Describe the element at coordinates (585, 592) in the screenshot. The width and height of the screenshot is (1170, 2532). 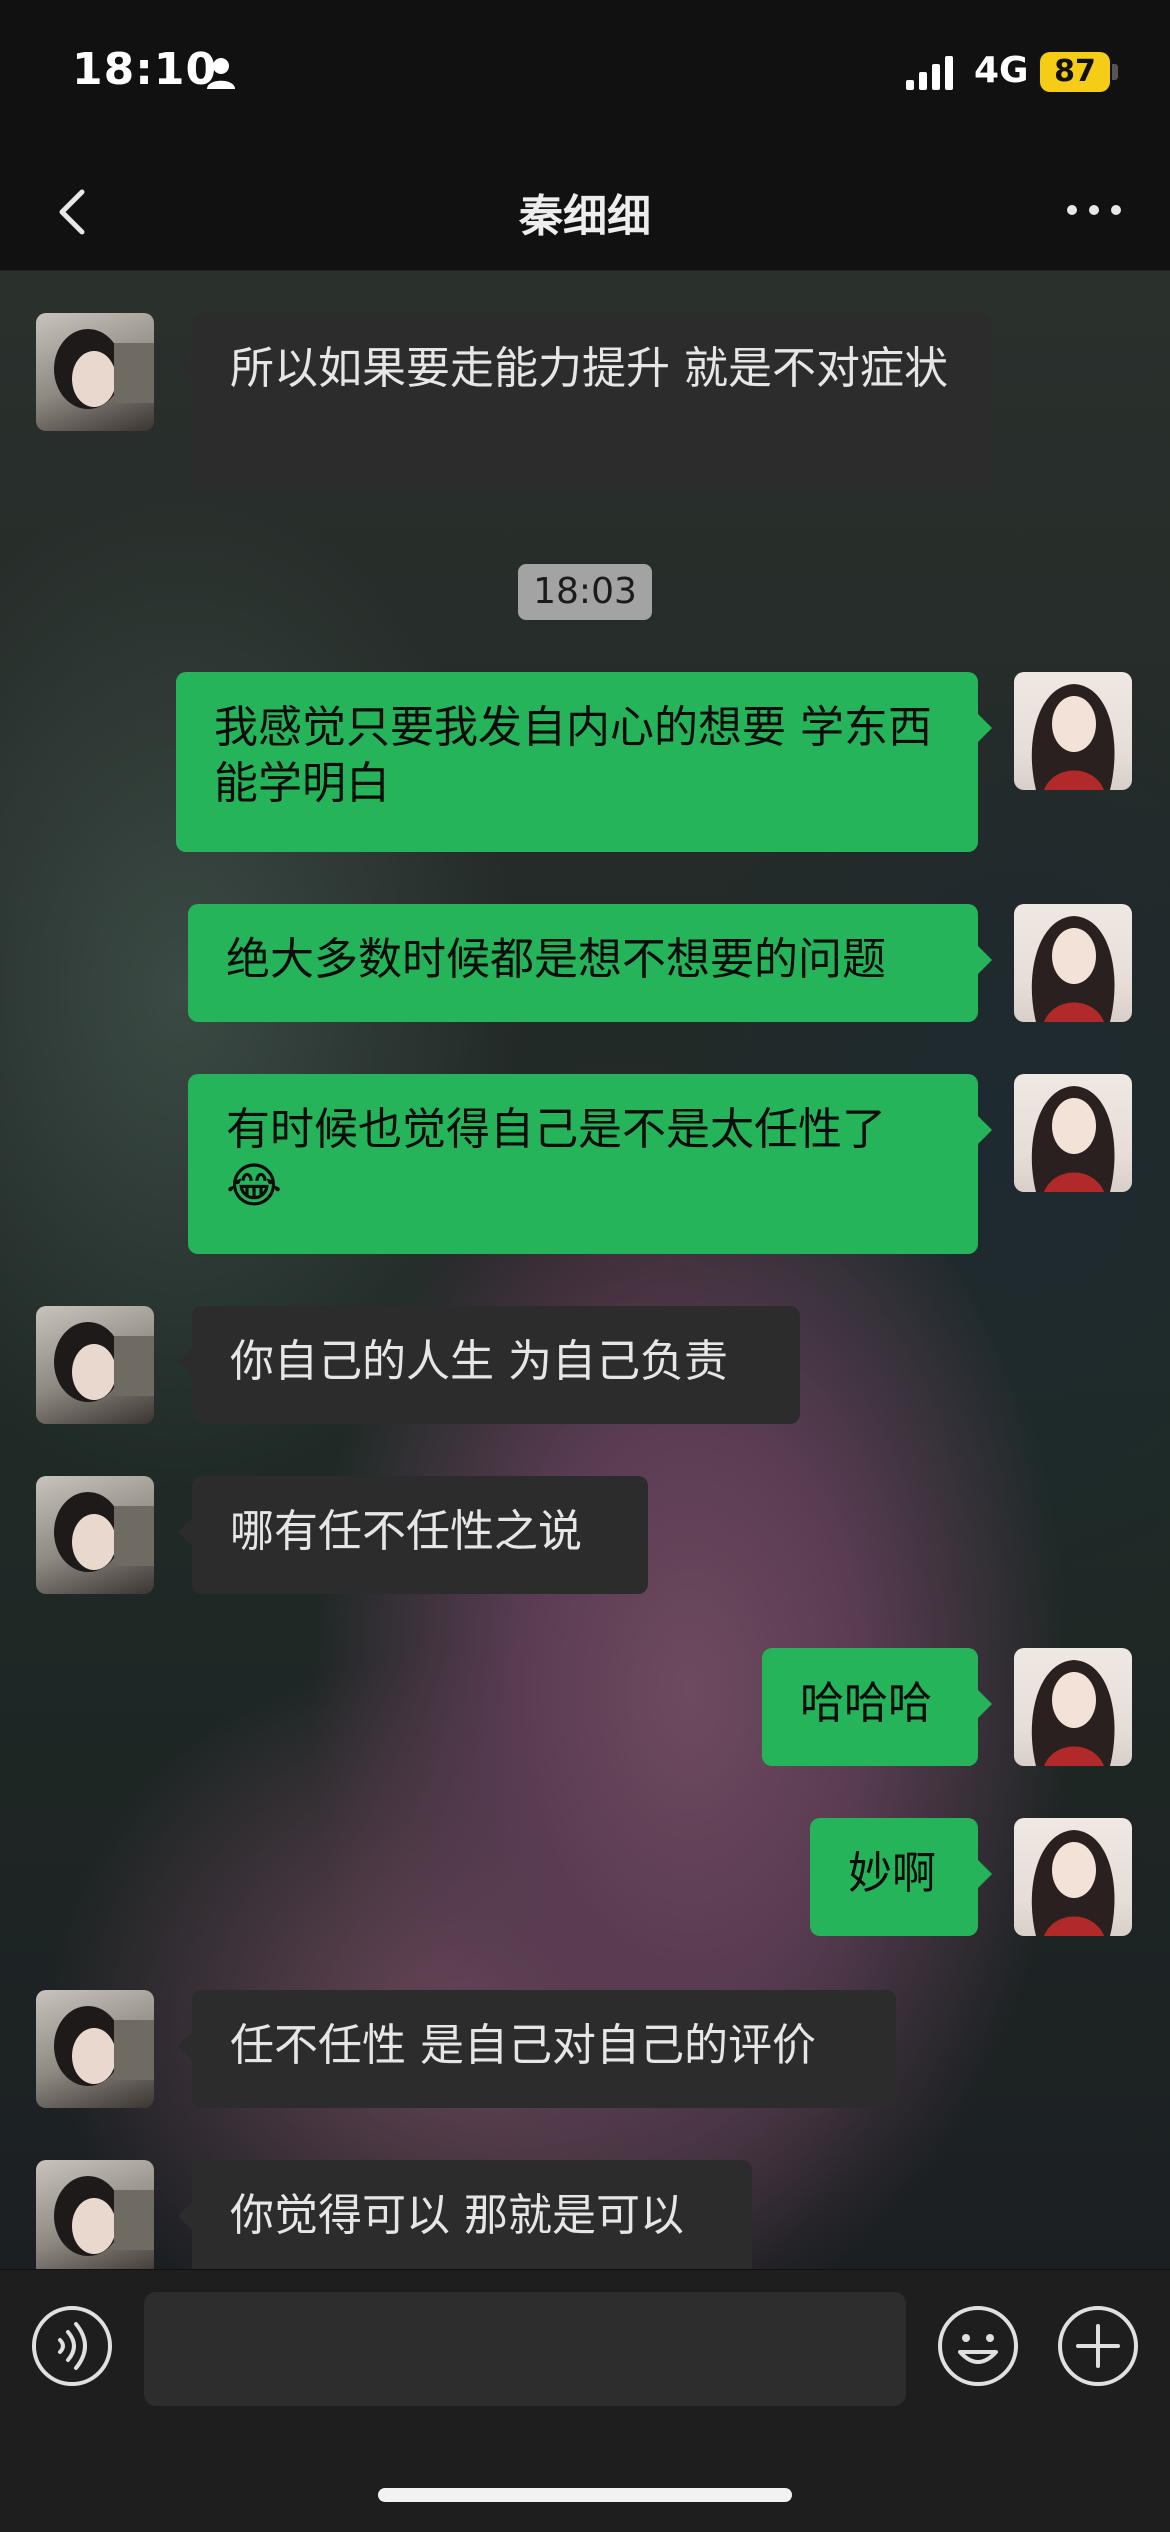
I see `message-timestamp: 18:03` at that location.